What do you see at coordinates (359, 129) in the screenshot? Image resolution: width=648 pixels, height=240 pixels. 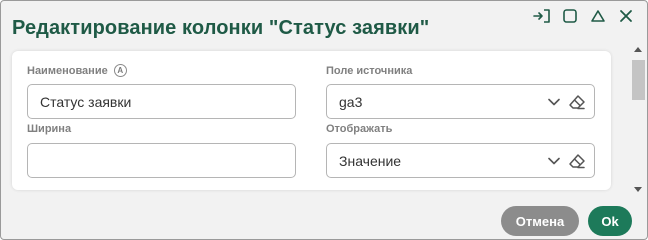 I see `display-label: Отображать` at bounding box center [359, 129].